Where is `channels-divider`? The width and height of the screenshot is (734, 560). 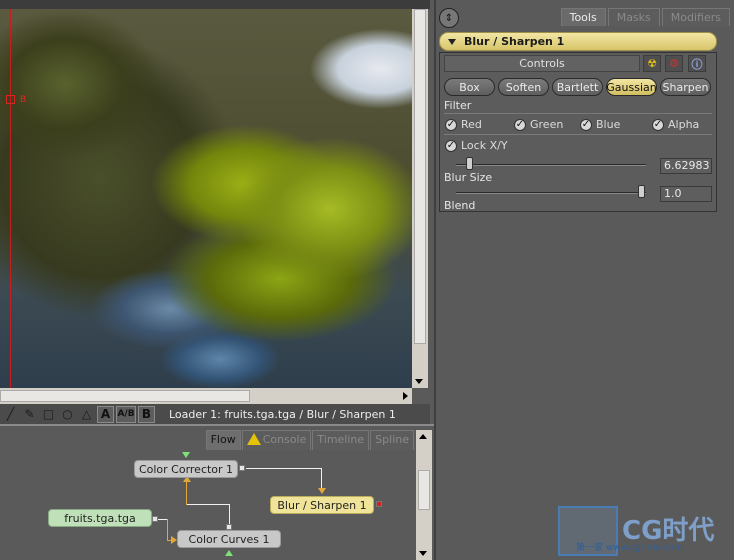 channels-divider is located at coordinates (578, 134).